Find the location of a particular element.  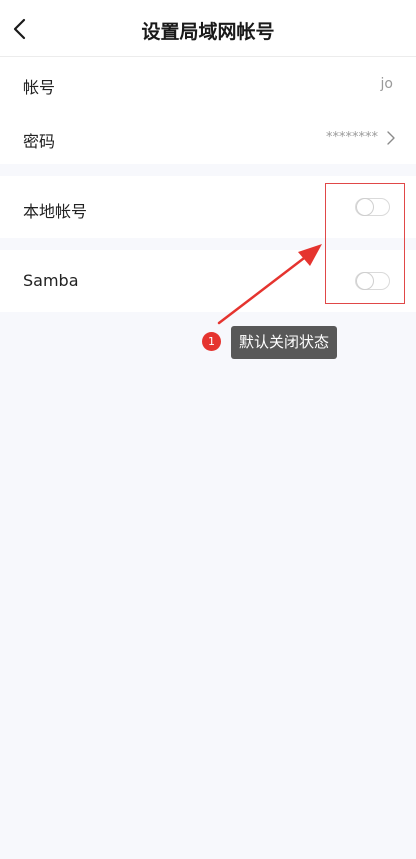

annotation-tooltip: 默认关闭状态 is located at coordinates (284, 342).